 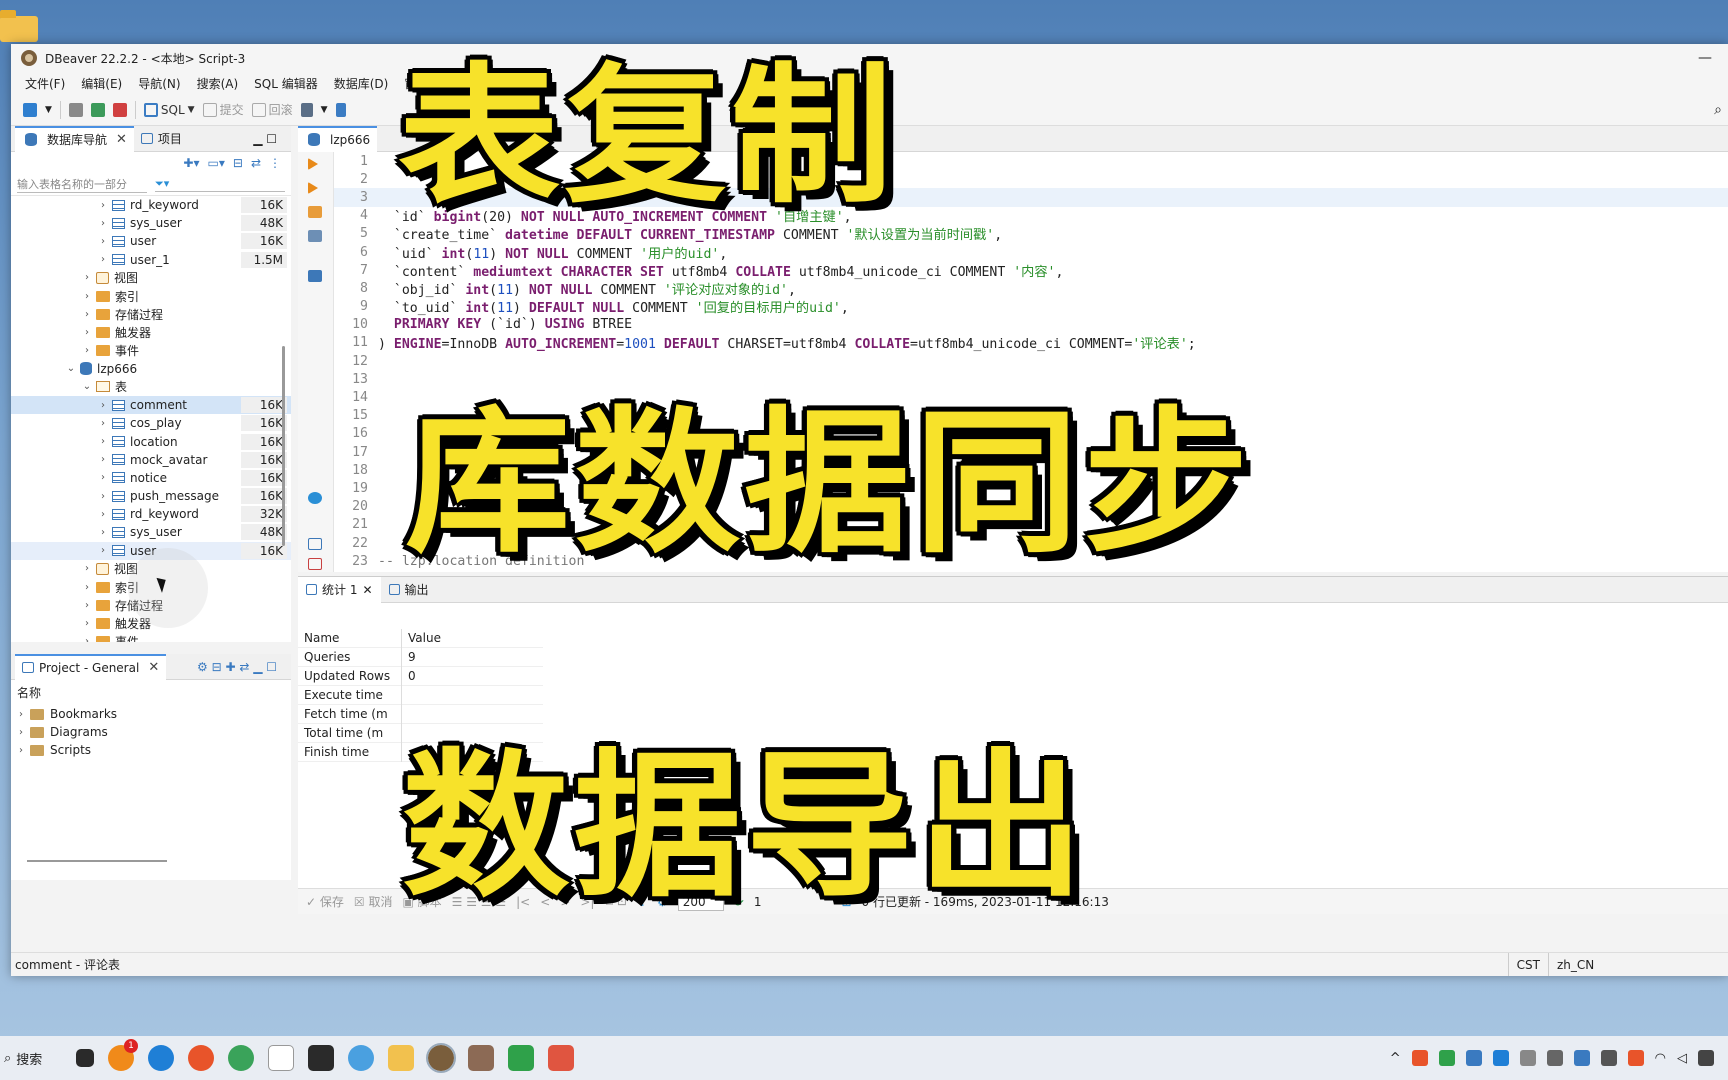 What do you see at coordinates (409, 590) in the screenshot?
I see `tab-output: 输出` at bounding box center [409, 590].